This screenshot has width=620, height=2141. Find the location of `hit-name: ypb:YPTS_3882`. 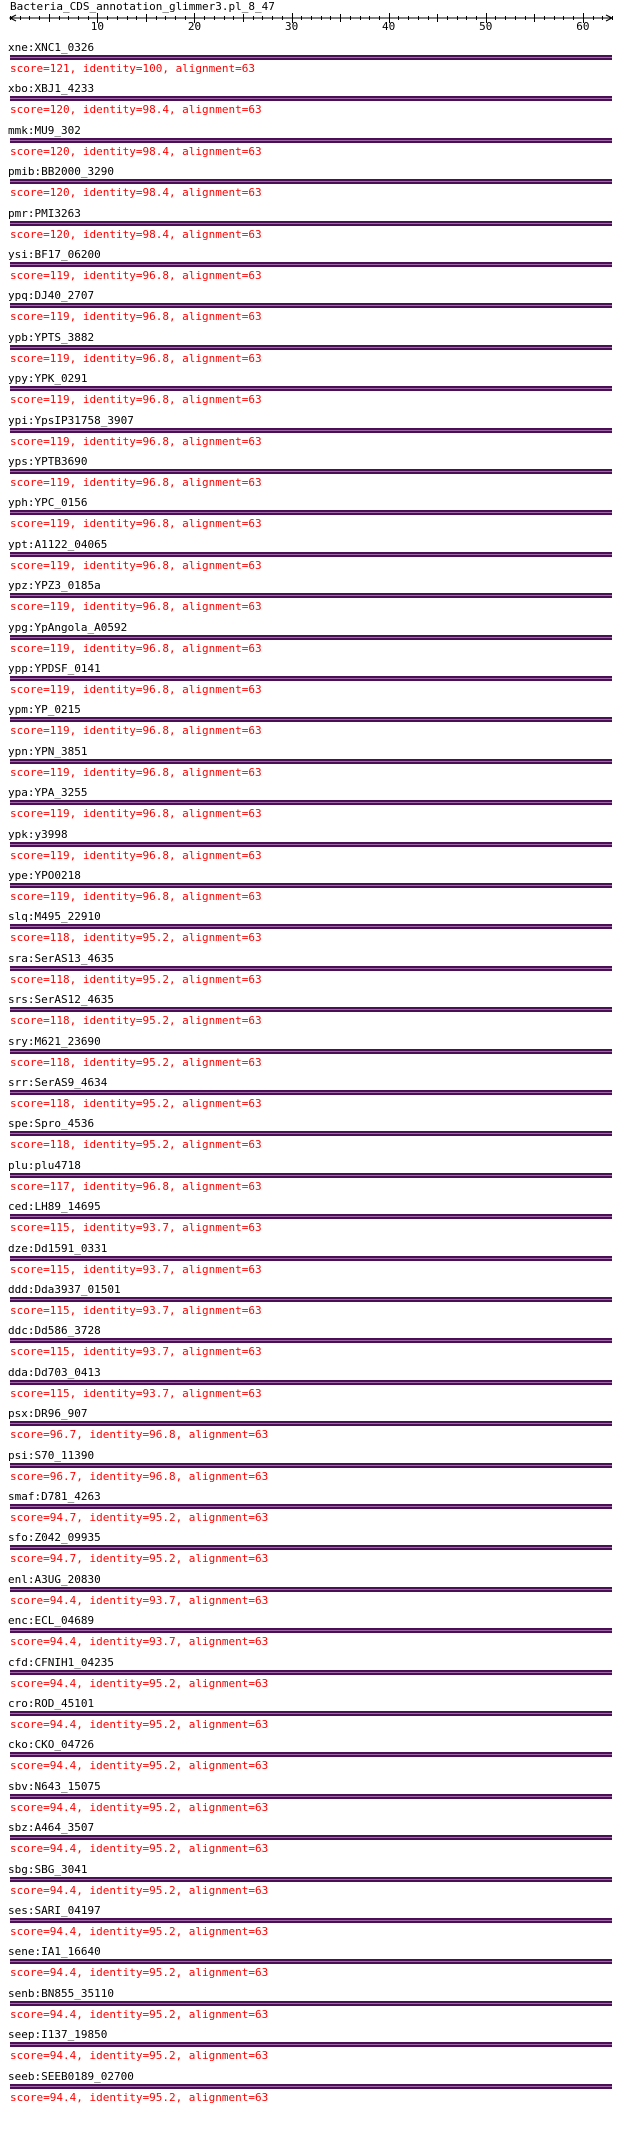

hit-name: ypb:YPTS_3882 is located at coordinates (51, 337).